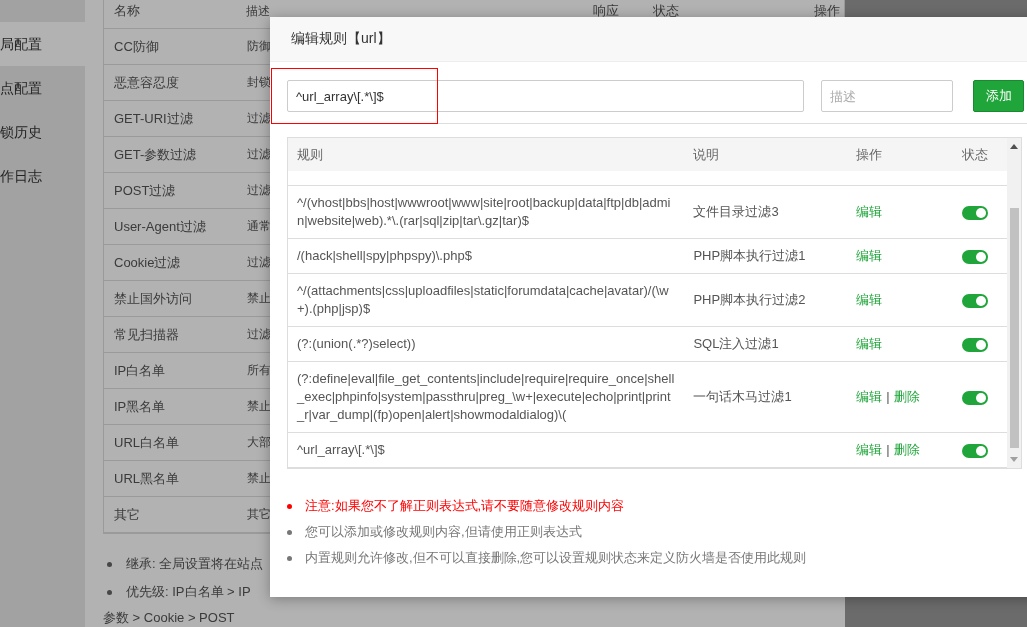  What do you see at coordinates (1014, 459) in the screenshot?
I see `scroll-down-icon` at bounding box center [1014, 459].